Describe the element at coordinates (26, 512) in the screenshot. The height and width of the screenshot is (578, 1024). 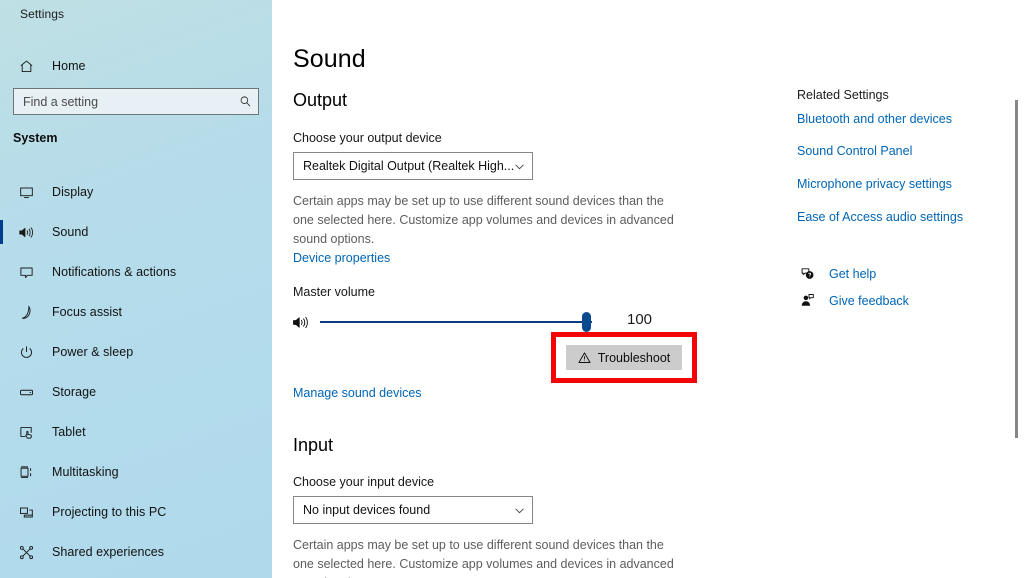
I see `project-screen-icon` at that location.